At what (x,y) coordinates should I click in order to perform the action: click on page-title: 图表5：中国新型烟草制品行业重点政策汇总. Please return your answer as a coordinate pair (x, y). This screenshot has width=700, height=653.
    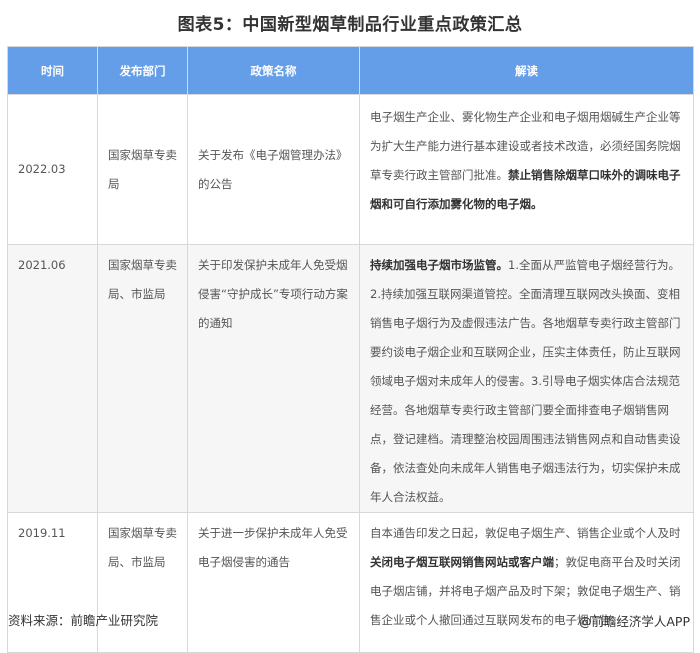
    Looking at the image, I should click on (350, 25).